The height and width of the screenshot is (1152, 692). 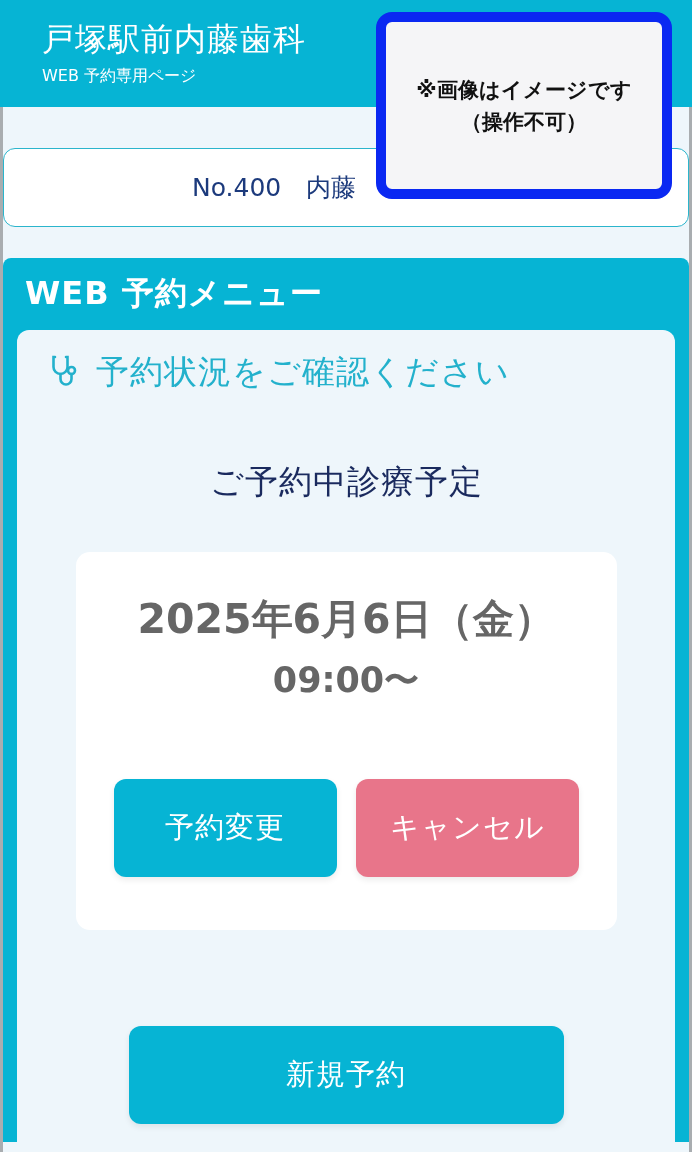 I want to click on appointment-time: 09:00〜, so click(x=346, y=680).